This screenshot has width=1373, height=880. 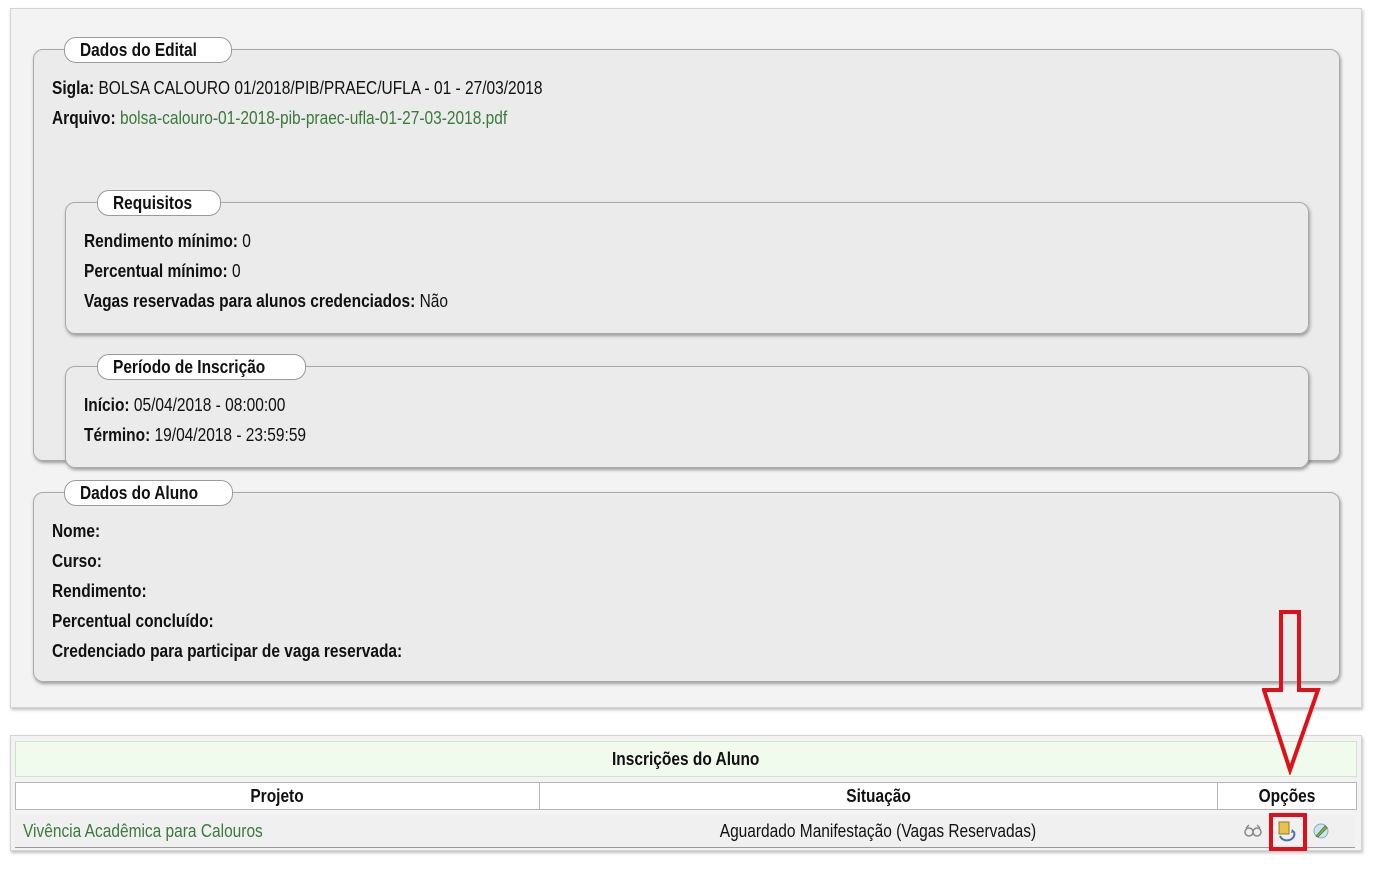 I want to click on arrow-down-icon, so click(x=1291, y=692).